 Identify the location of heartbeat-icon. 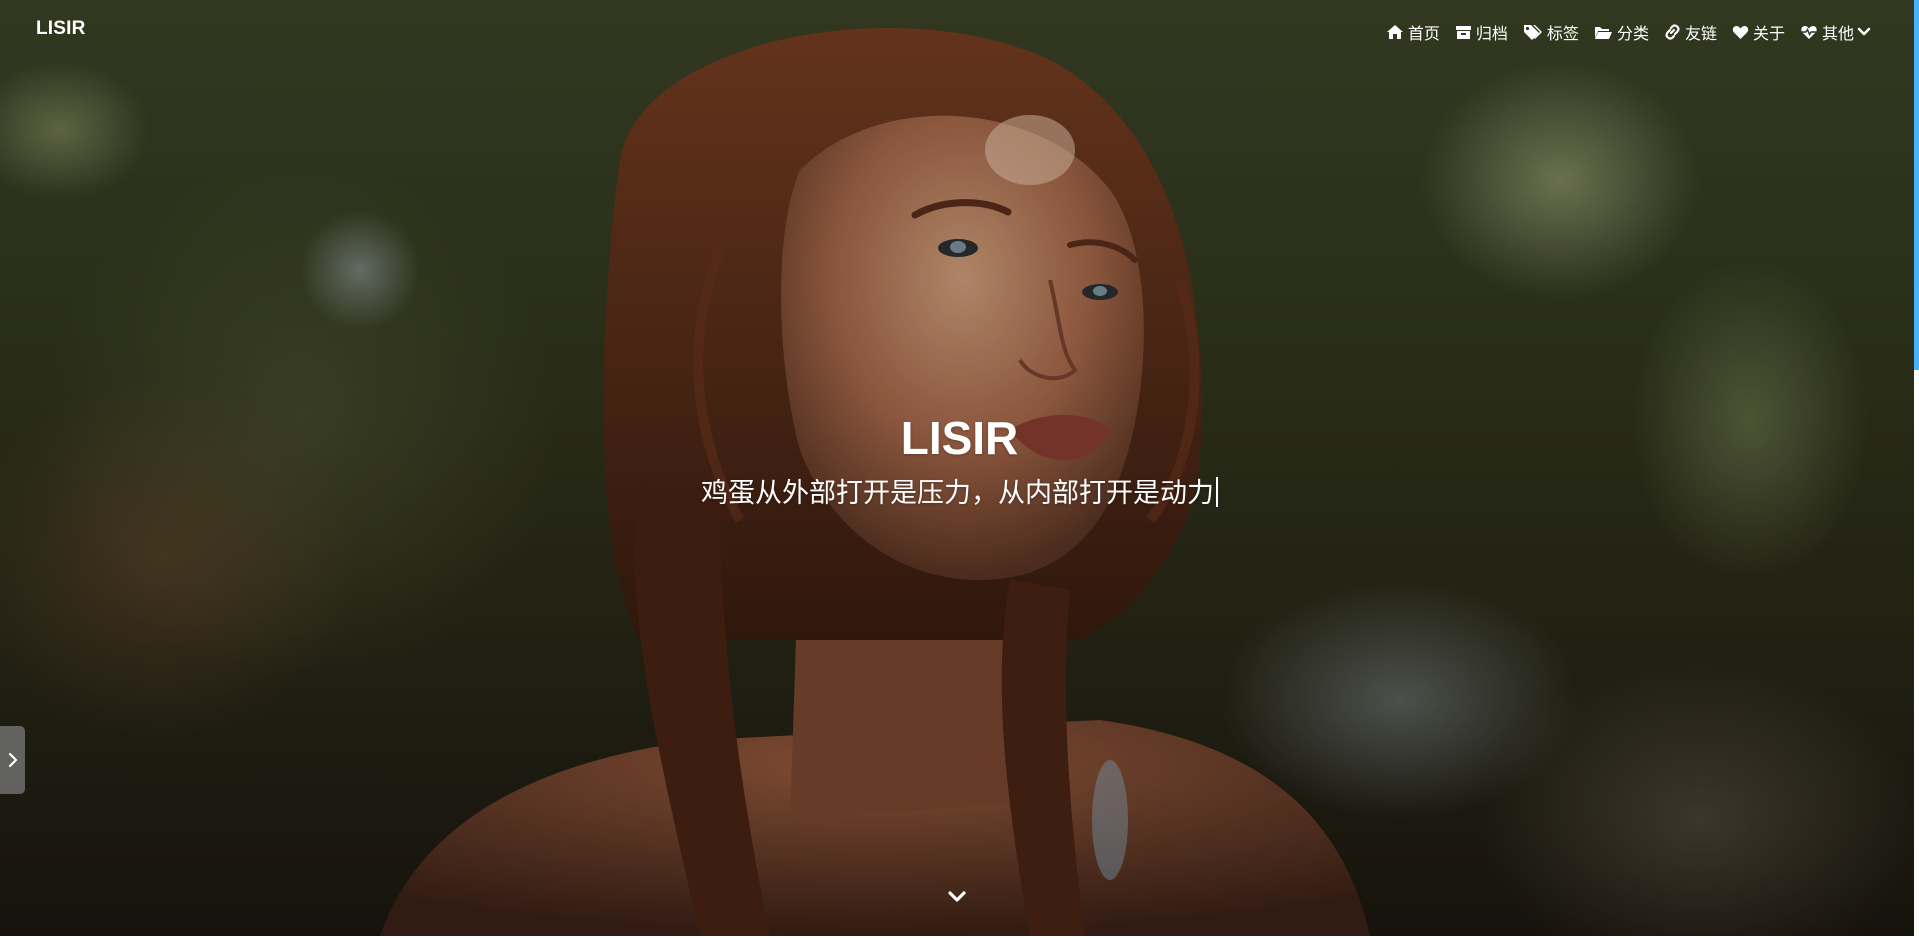
(1809, 32).